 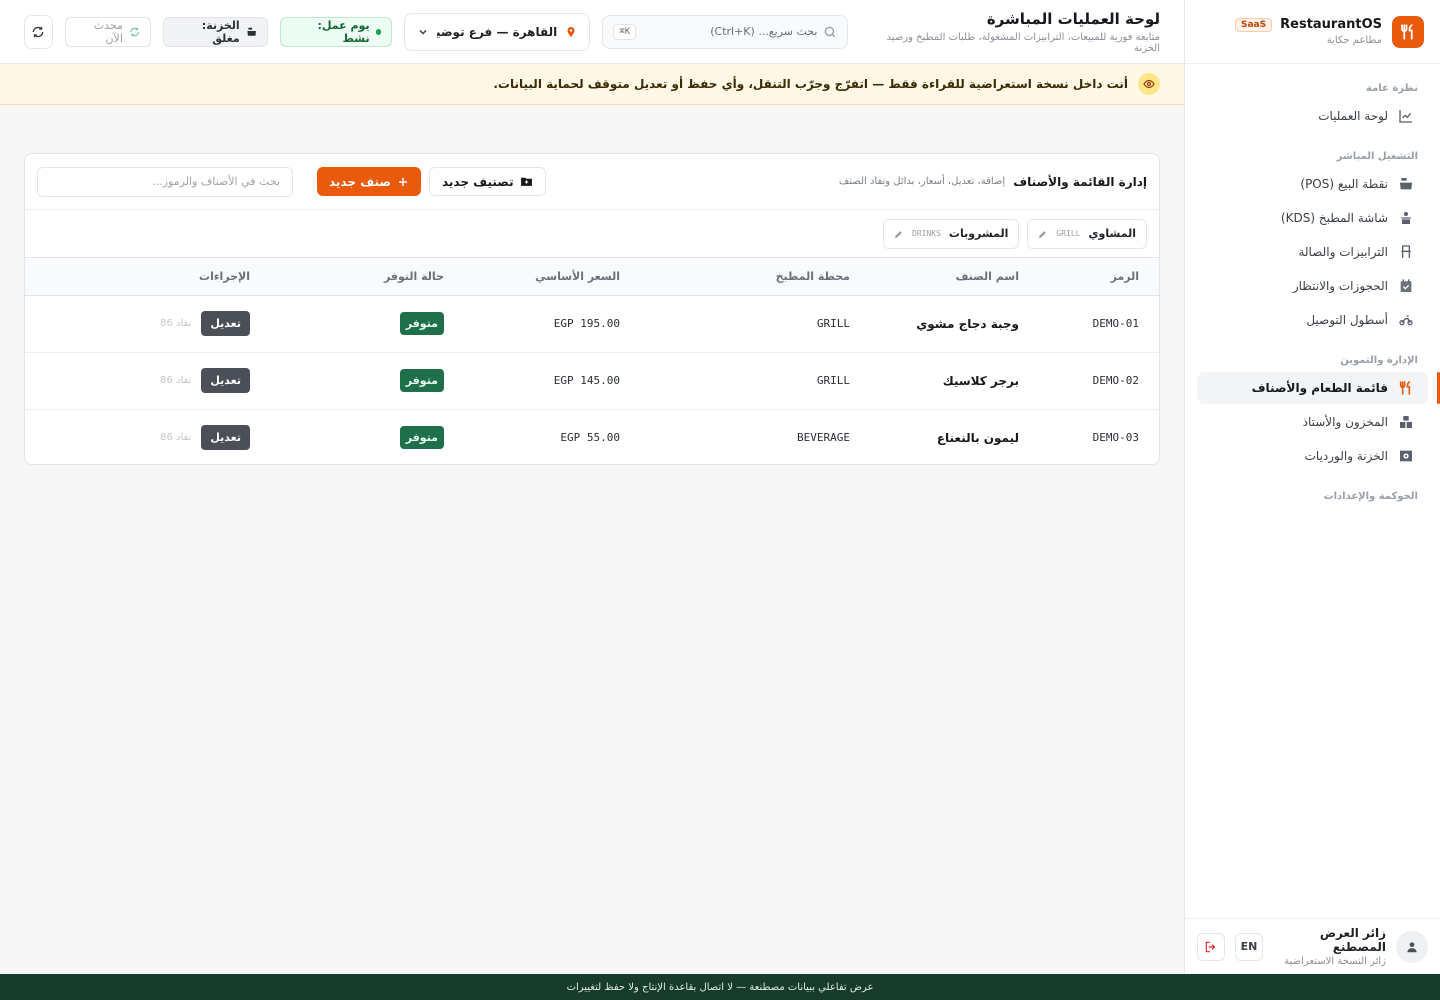 What do you see at coordinates (1406, 456) in the screenshot?
I see `safe-icon` at bounding box center [1406, 456].